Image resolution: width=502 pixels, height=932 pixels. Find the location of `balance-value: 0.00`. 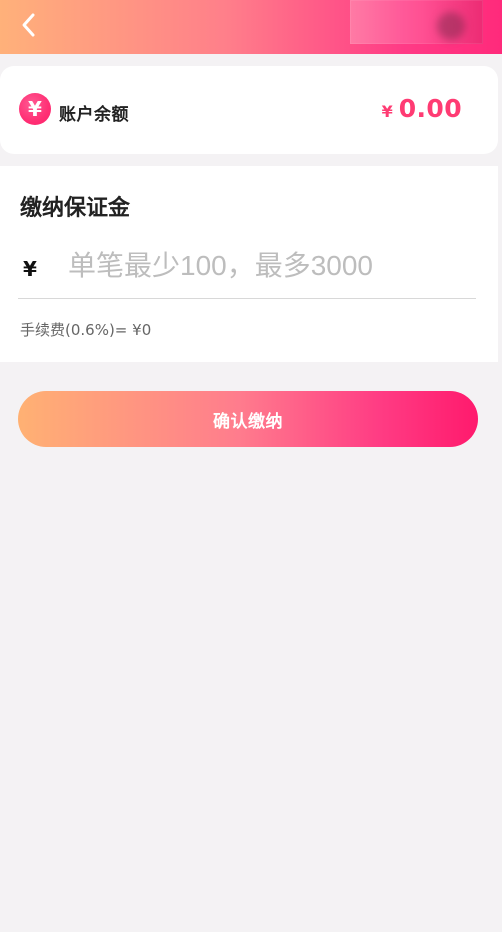

balance-value: 0.00 is located at coordinates (430, 108).